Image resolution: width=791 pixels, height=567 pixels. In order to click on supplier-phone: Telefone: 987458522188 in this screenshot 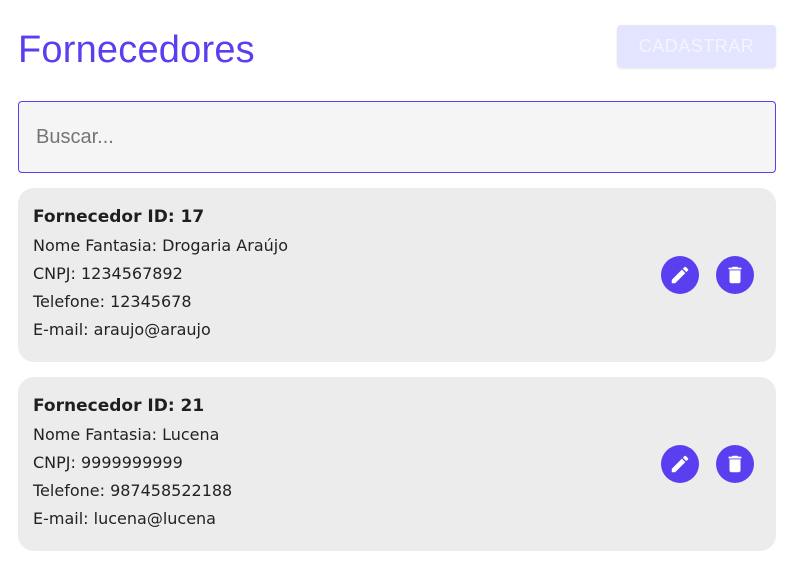, I will do `click(133, 490)`.